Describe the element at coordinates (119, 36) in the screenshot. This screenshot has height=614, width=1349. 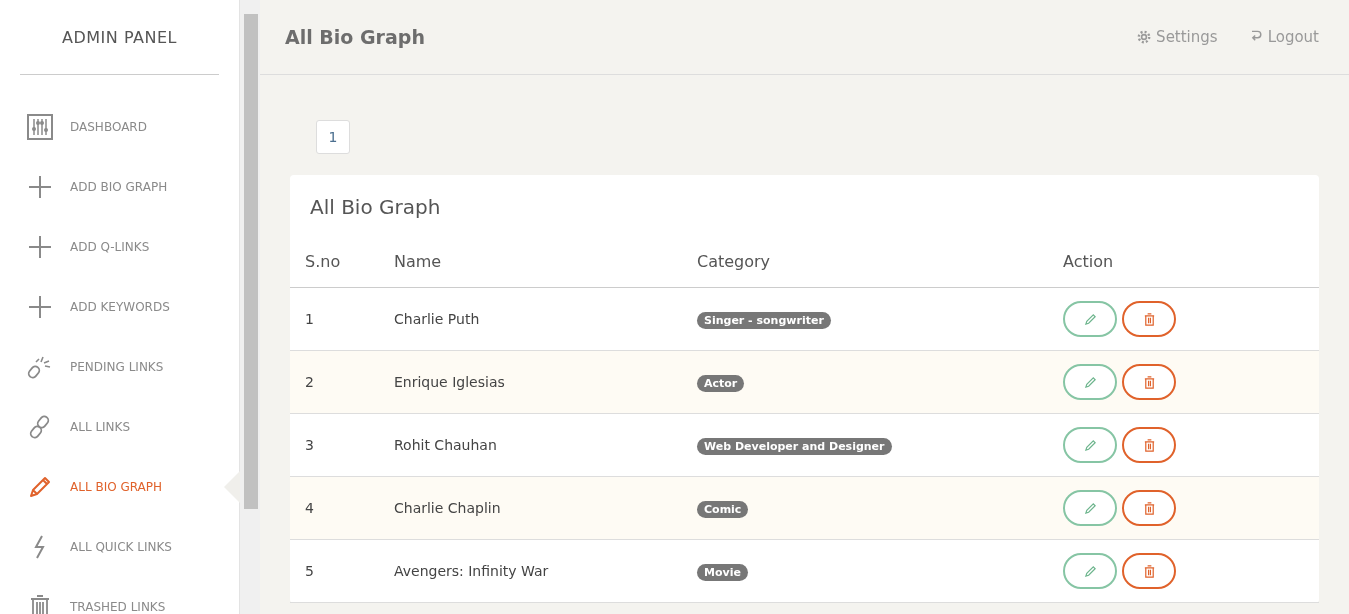
I see `sidebar-title: ADMIN PANEL` at that location.